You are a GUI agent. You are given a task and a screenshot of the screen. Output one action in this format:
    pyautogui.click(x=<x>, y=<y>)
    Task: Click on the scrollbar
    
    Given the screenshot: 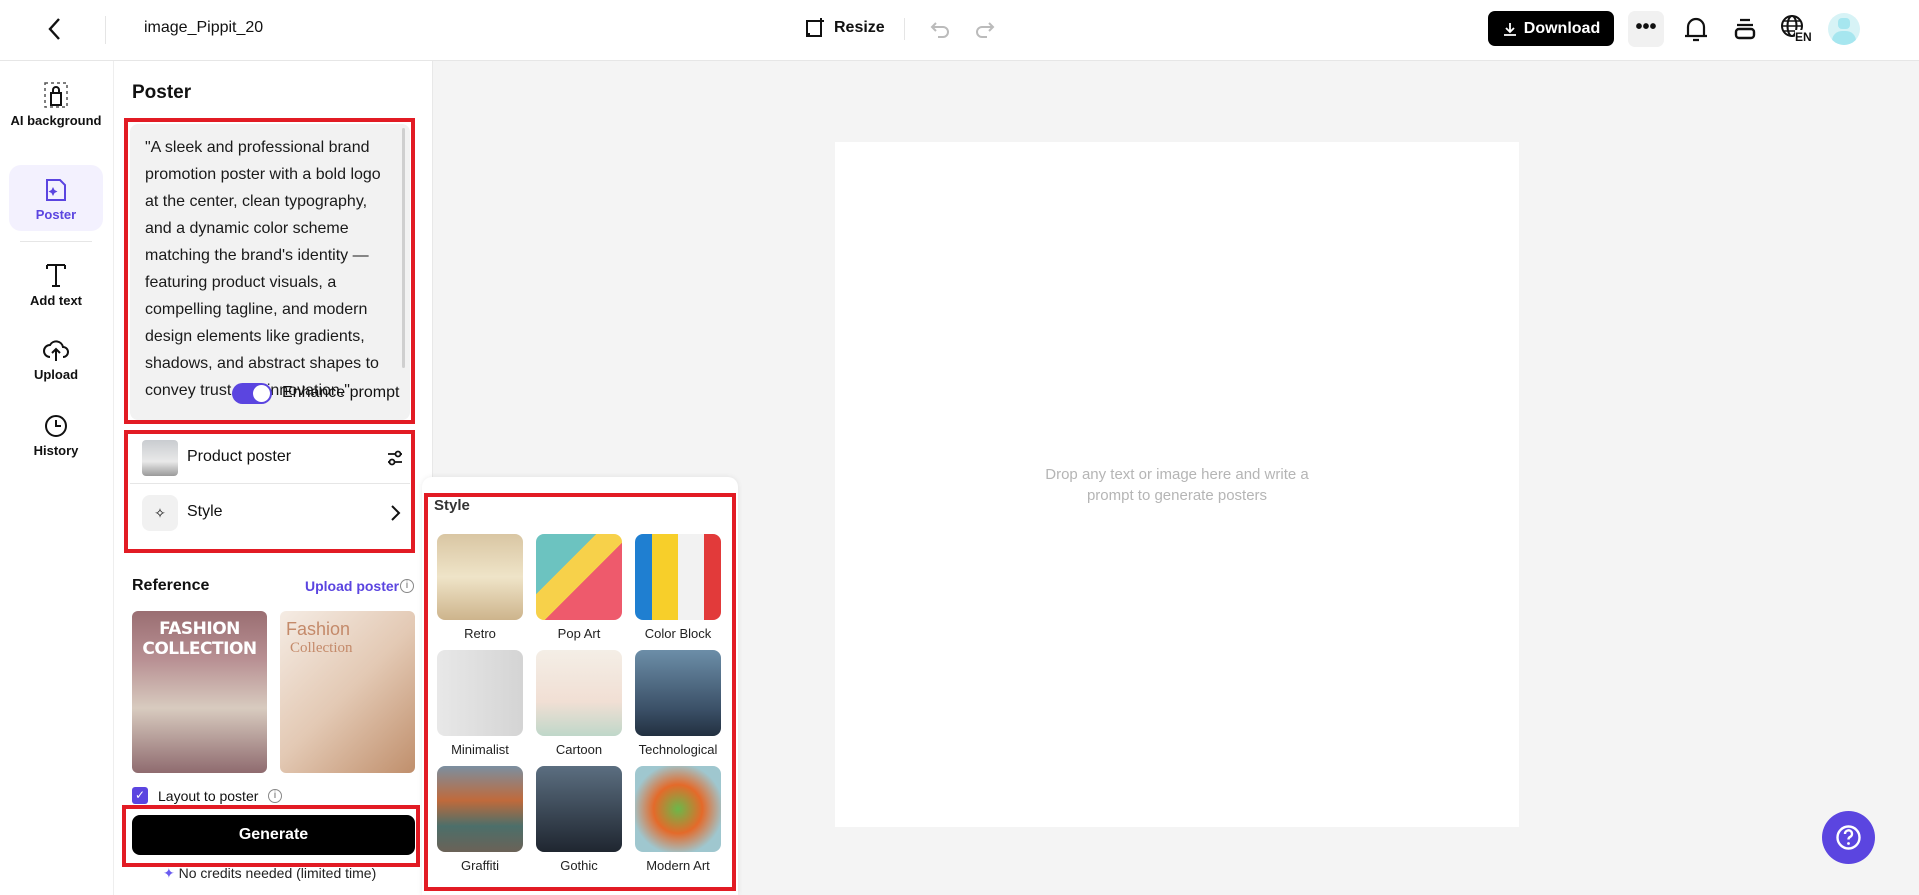 What is the action you would take?
    pyautogui.click(x=403, y=248)
    